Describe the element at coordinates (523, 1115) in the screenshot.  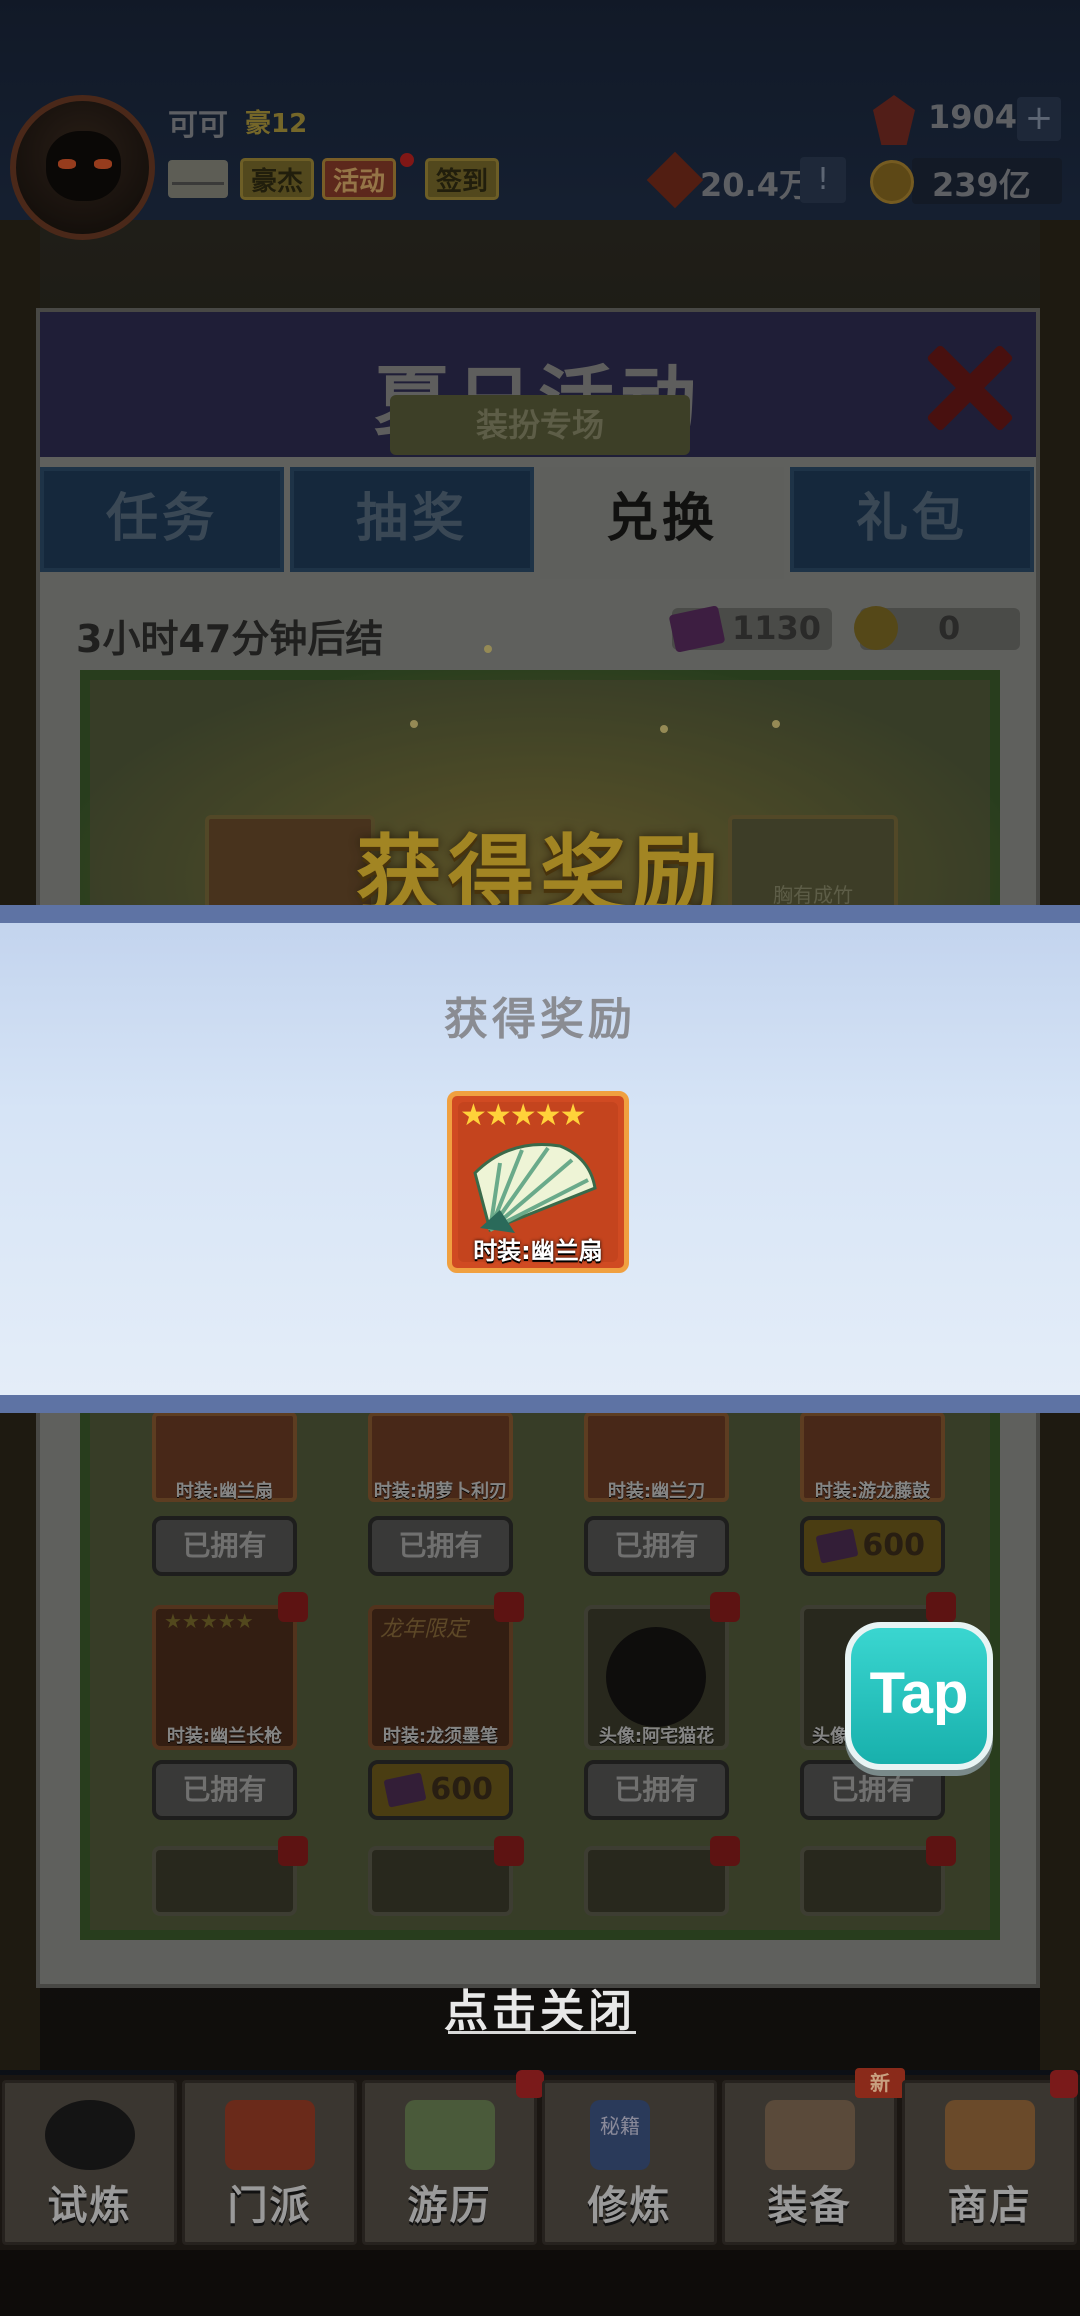
I see `star-rating: ★★★★★` at that location.